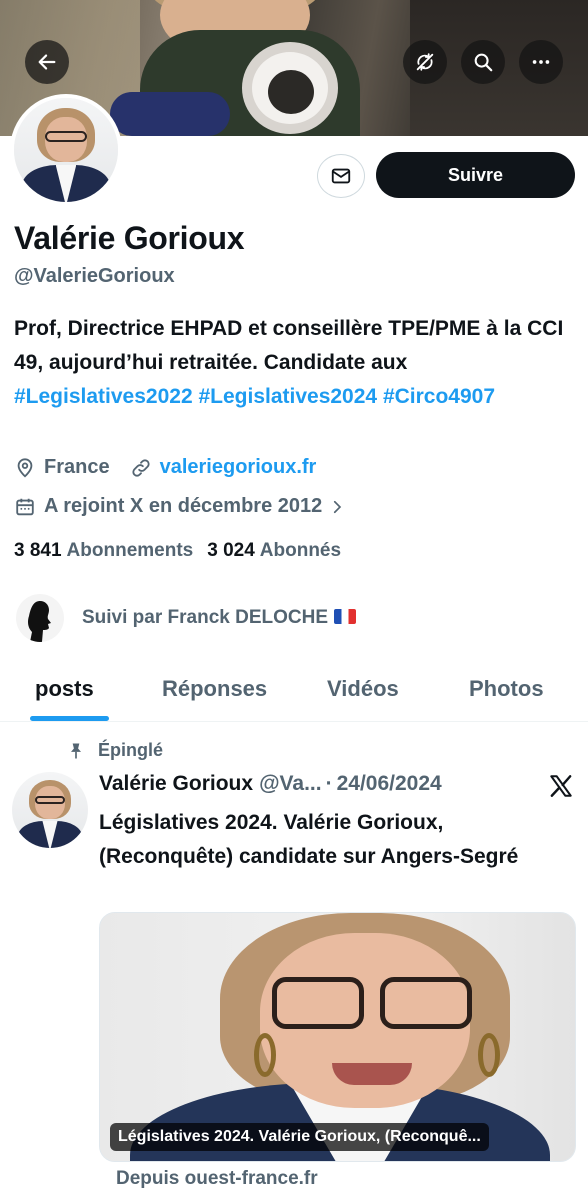 This screenshot has height=1200, width=588. I want to click on hashtag-link: #Legislatives2022, so click(103, 396).